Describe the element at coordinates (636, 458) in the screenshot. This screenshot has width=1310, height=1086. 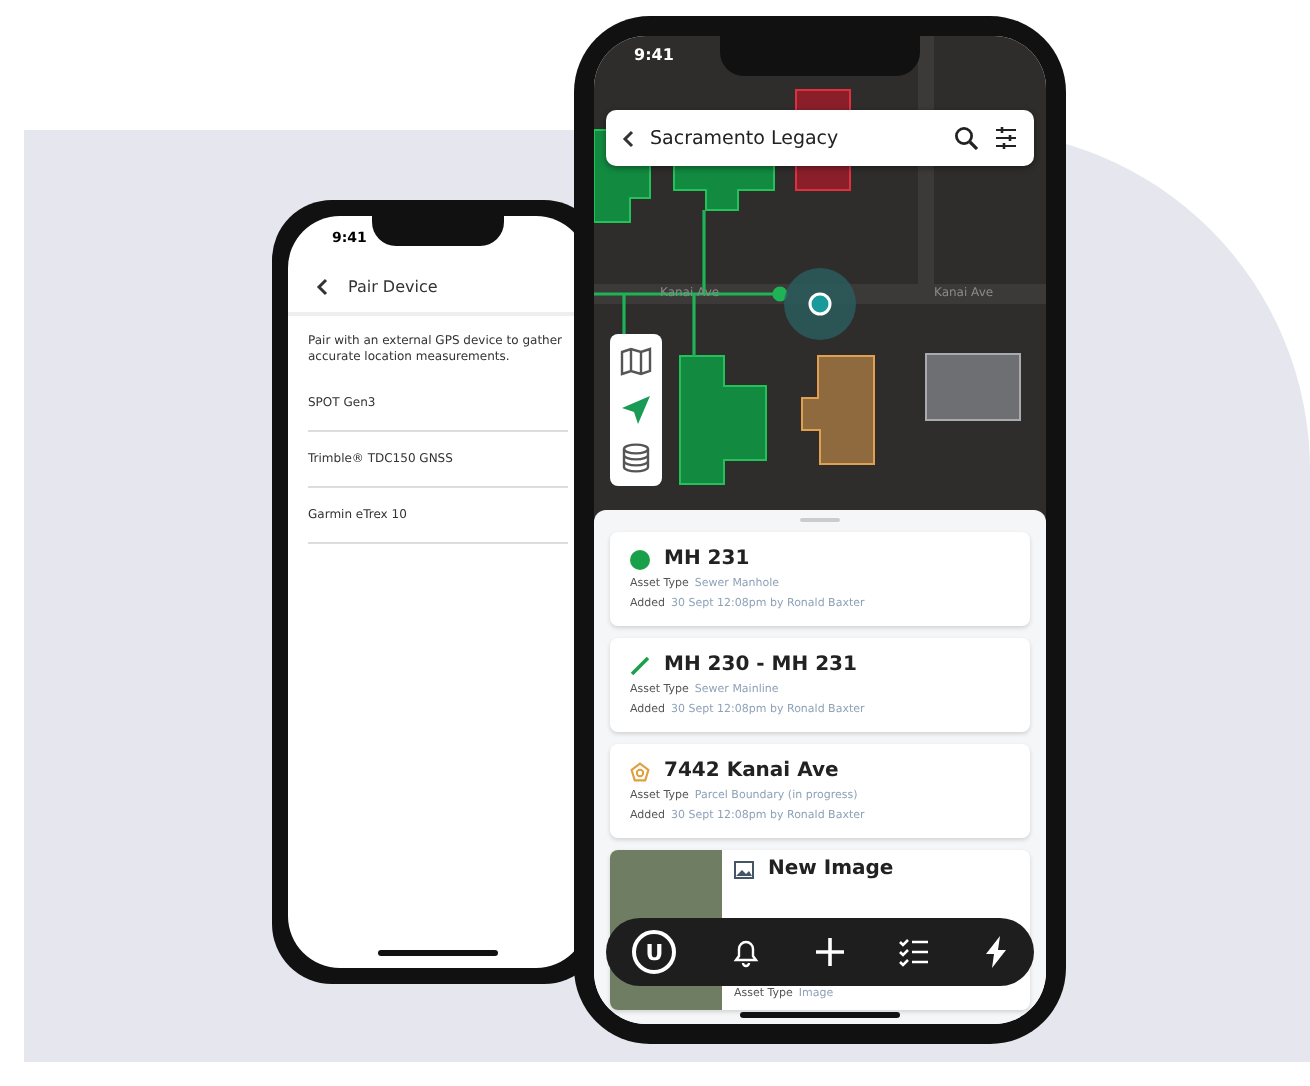
I see `database-icon` at that location.